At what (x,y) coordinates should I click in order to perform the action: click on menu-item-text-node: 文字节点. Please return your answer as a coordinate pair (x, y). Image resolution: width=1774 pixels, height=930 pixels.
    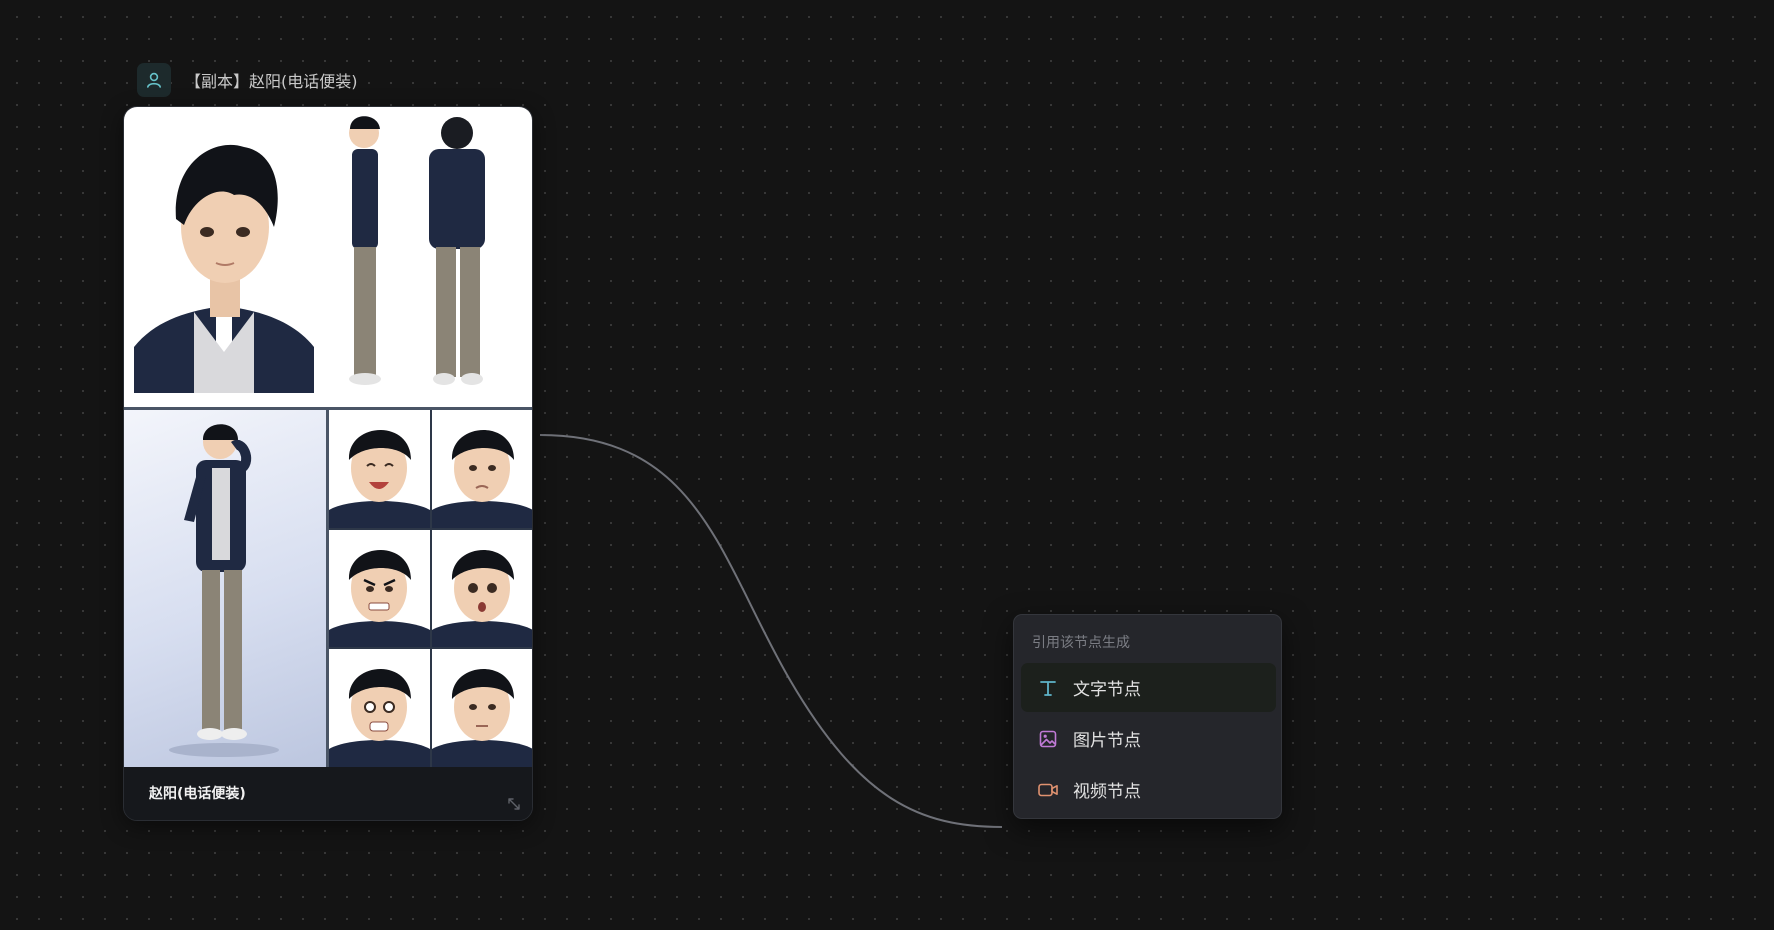
    Looking at the image, I should click on (1148, 687).